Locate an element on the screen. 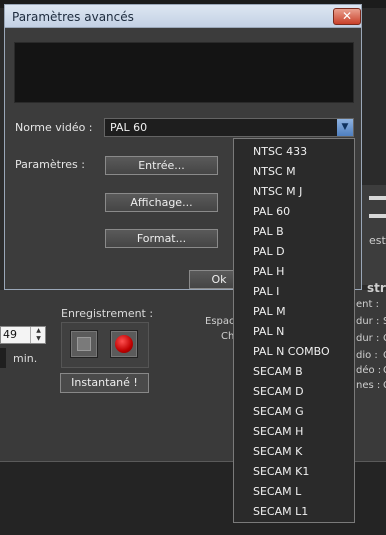  spin-up-icon: ▲ is located at coordinates (38, 331).